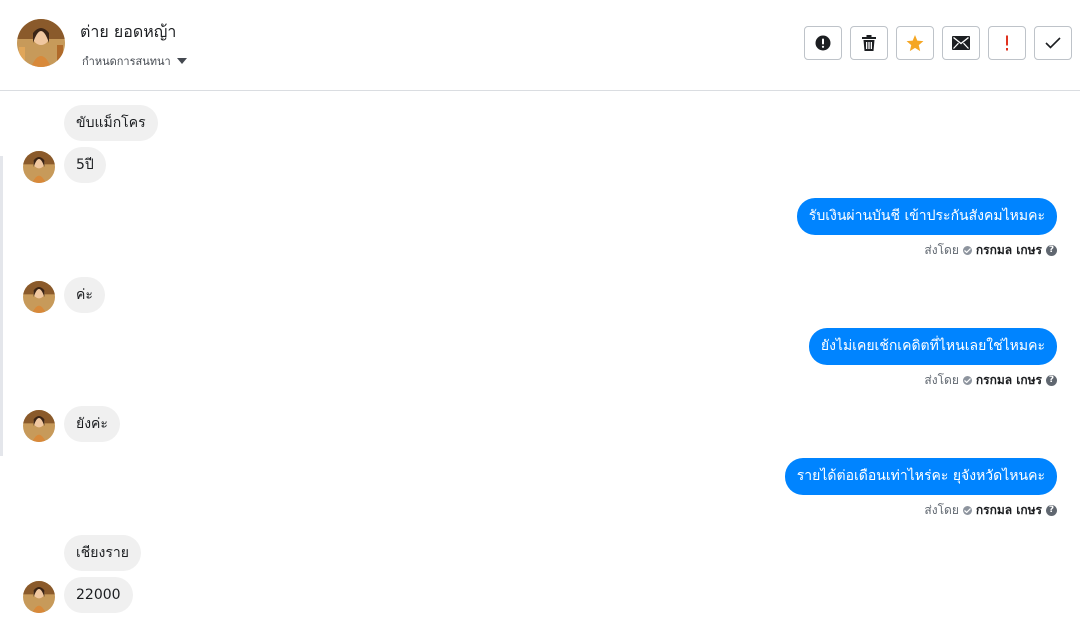 This screenshot has width=1080, height=628. I want to click on scroll-edge, so click(1, 306).